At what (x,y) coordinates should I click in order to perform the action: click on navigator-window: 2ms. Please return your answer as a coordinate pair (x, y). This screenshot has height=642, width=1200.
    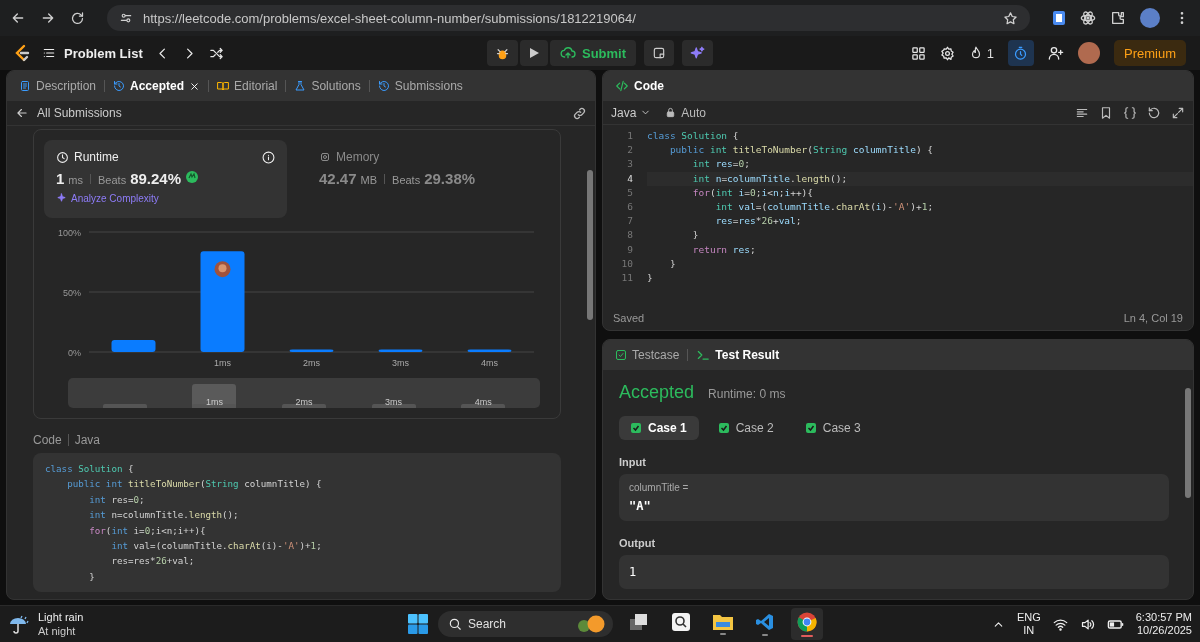
    Looking at the image, I should click on (304, 396).